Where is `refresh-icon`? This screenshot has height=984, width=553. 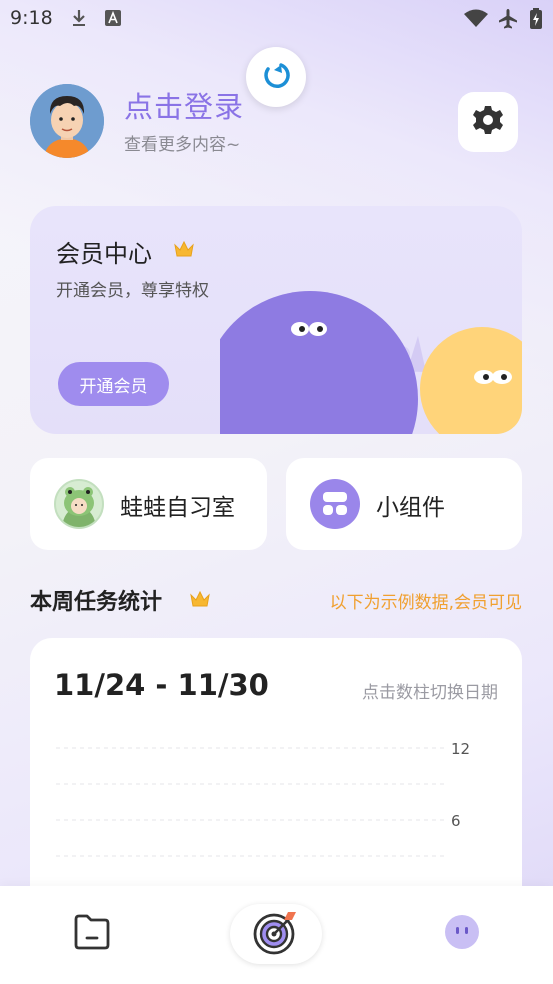
refresh-icon is located at coordinates (276, 77).